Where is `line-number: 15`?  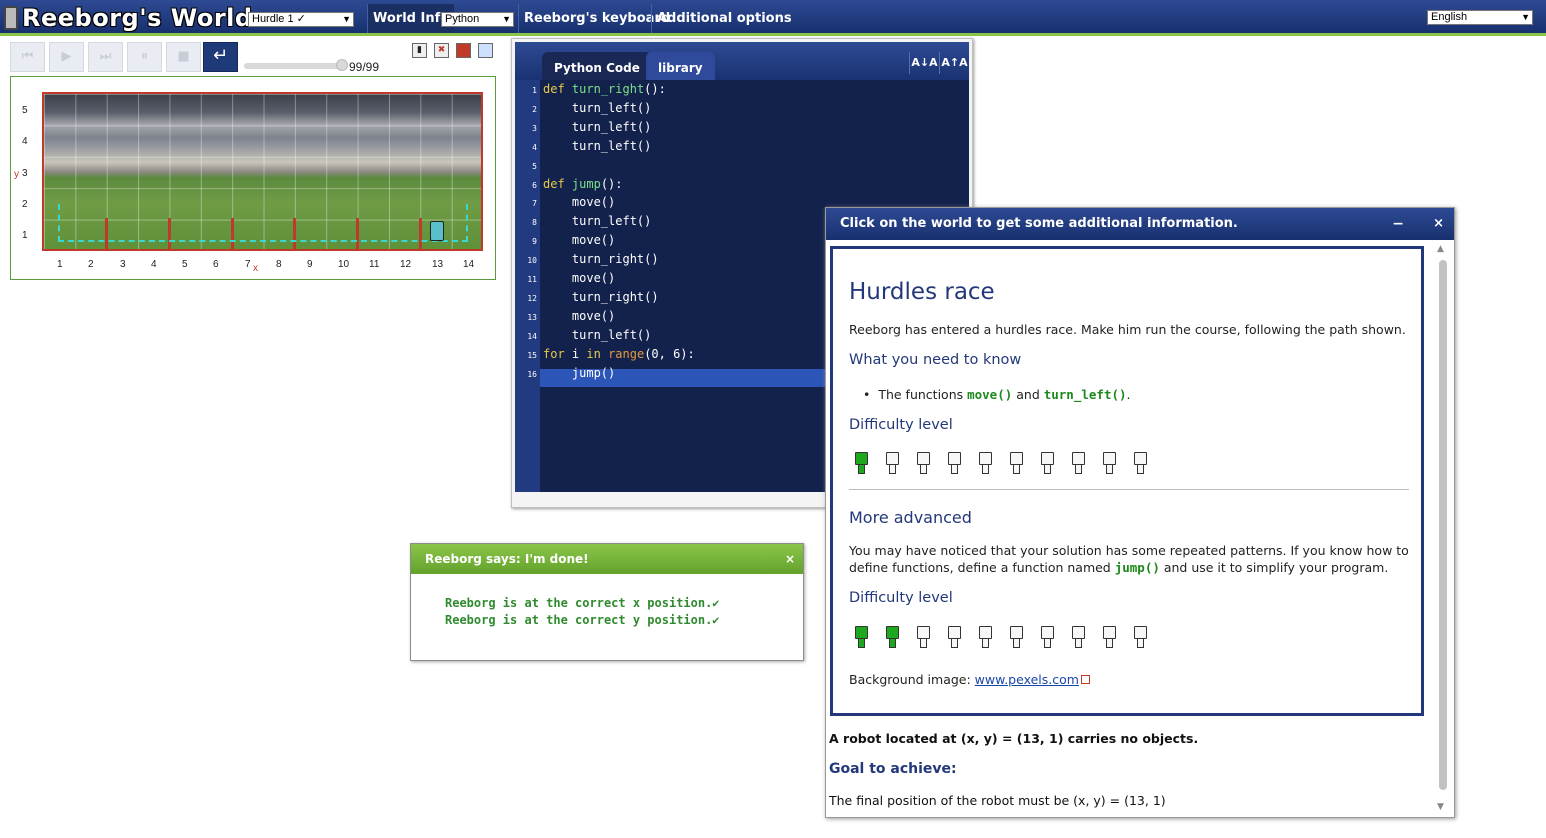 line-number: 15 is located at coordinates (532, 355).